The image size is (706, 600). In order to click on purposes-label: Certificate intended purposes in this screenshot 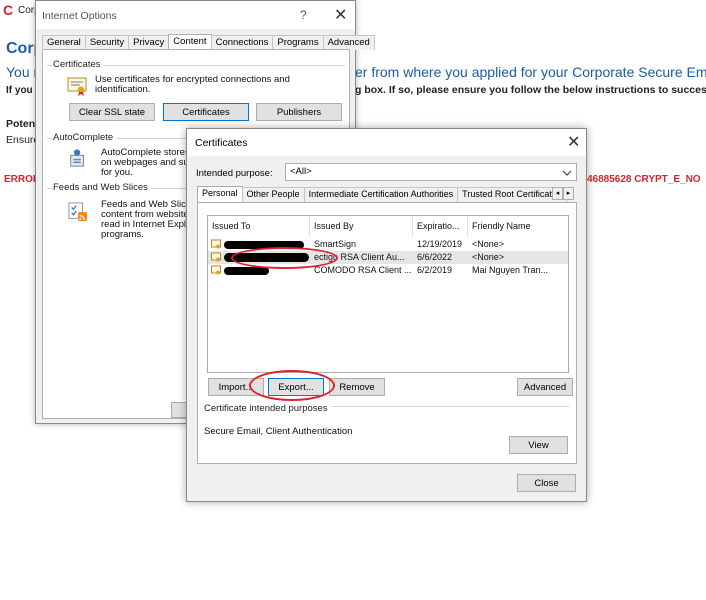, I will do `click(267, 408)`.